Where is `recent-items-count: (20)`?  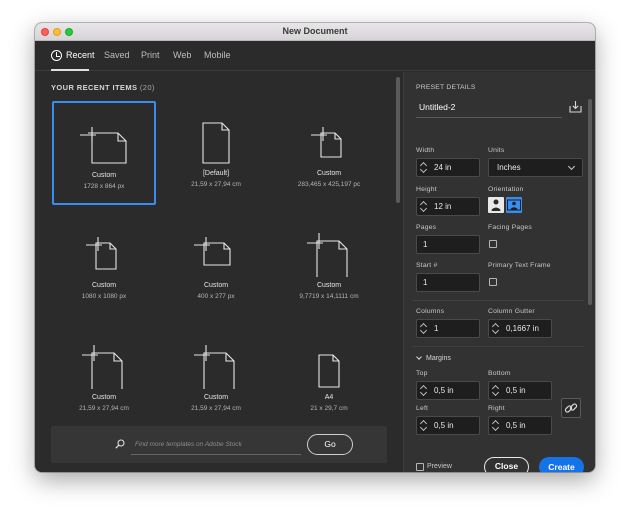 recent-items-count: (20) is located at coordinates (147, 87).